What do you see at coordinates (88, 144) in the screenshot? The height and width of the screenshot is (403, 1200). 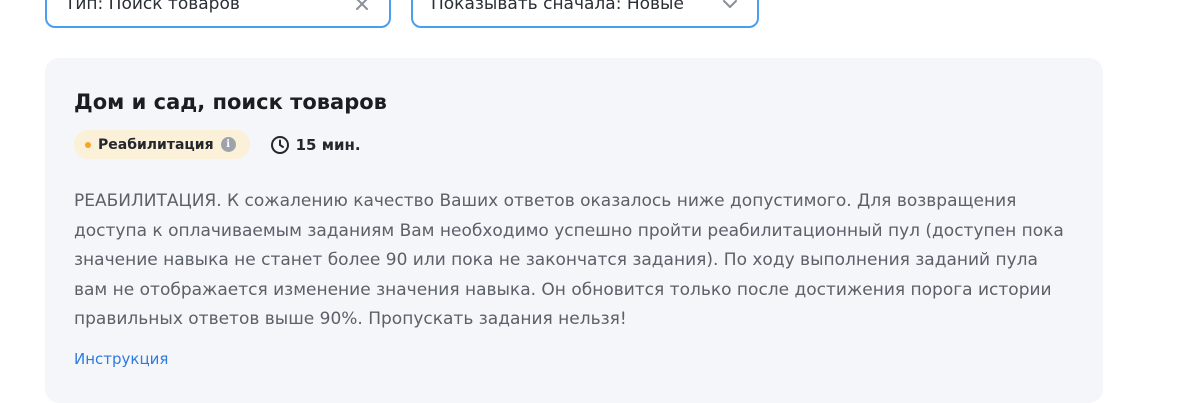 I see `status-dot-icon` at bounding box center [88, 144].